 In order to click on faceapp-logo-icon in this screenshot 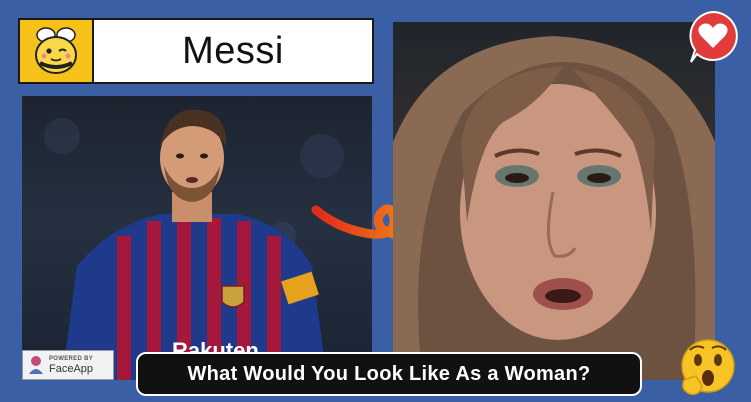, I will do `click(36, 365)`.